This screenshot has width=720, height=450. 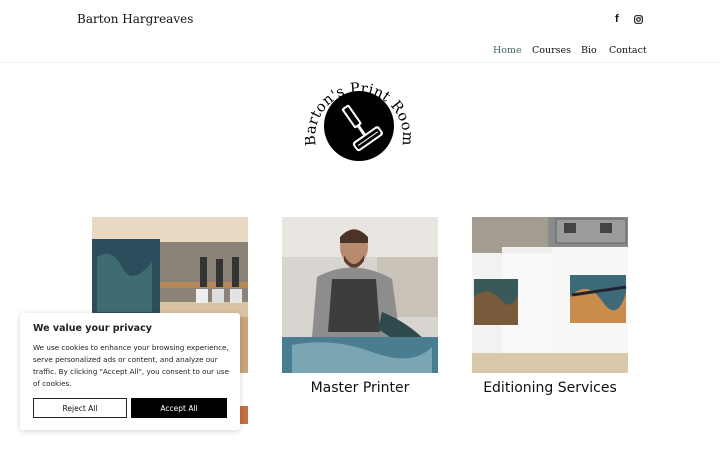 I want to click on printer-at-work-photo, so click(x=360, y=295).